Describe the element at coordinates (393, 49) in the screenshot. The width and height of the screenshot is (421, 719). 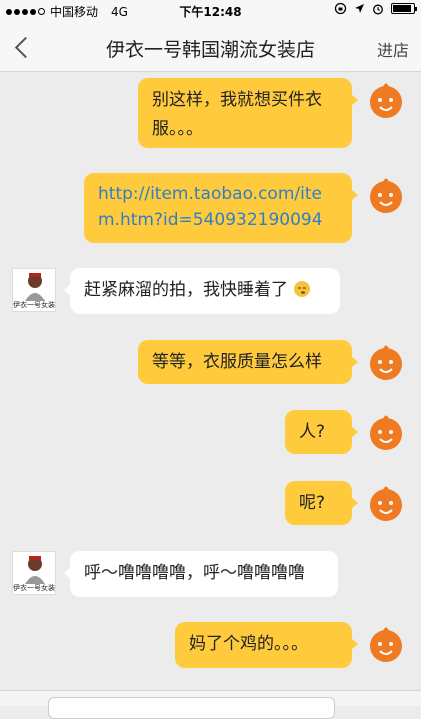
I see `enter-shop-button: 进店` at that location.